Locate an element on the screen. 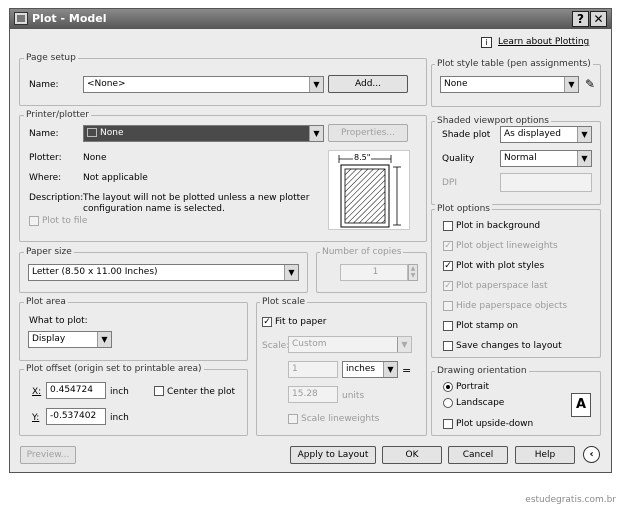 The height and width of the screenshot is (509, 622). plot-upside-down-label: Plot upside-down is located at coordinates (495, 424).